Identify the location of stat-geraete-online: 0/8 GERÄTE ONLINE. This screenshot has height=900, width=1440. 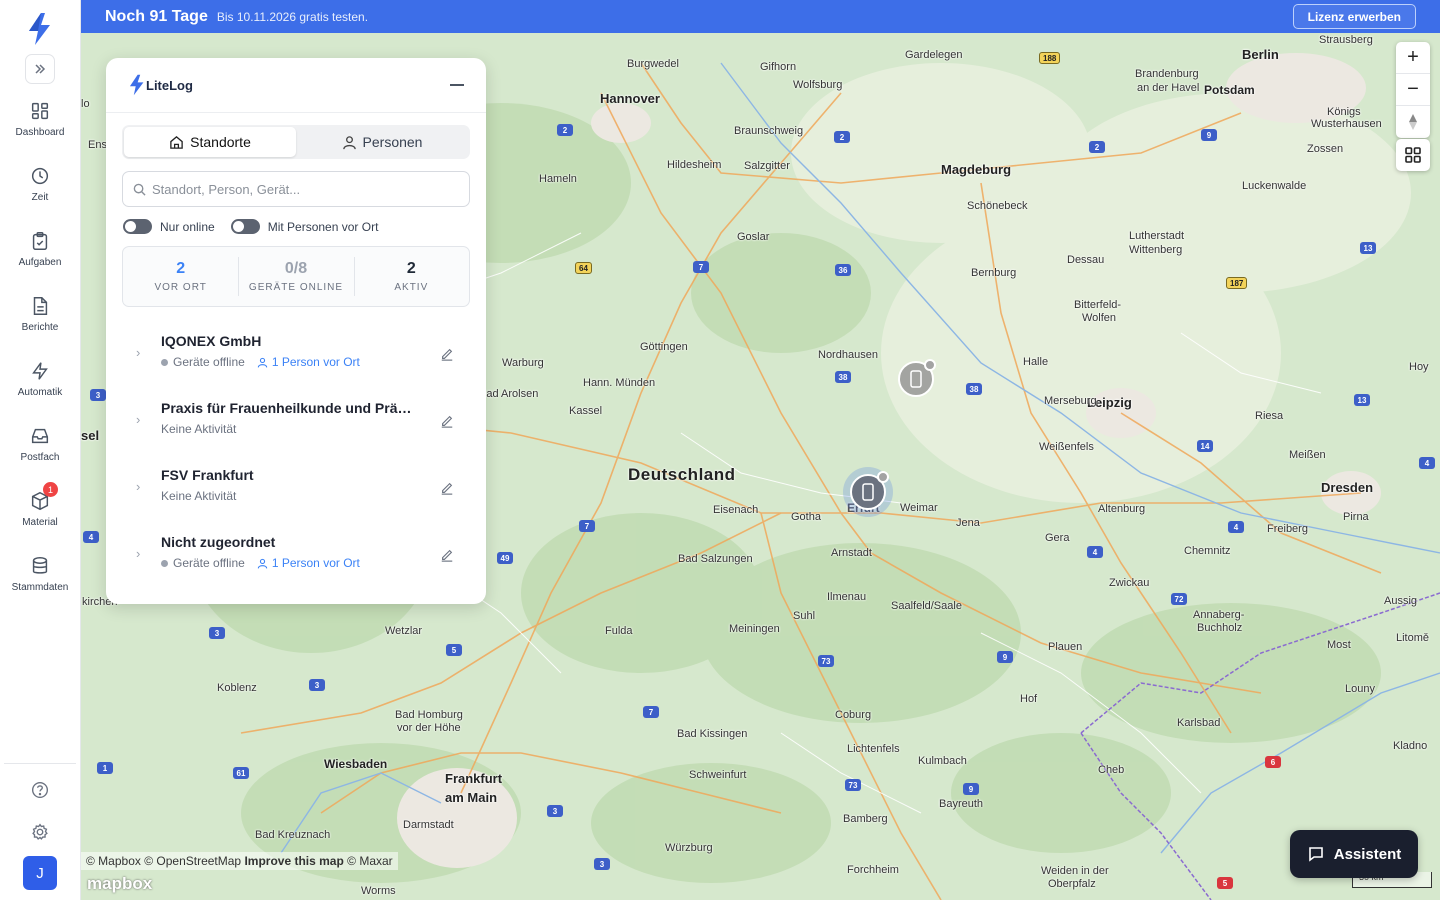
(295, 276).